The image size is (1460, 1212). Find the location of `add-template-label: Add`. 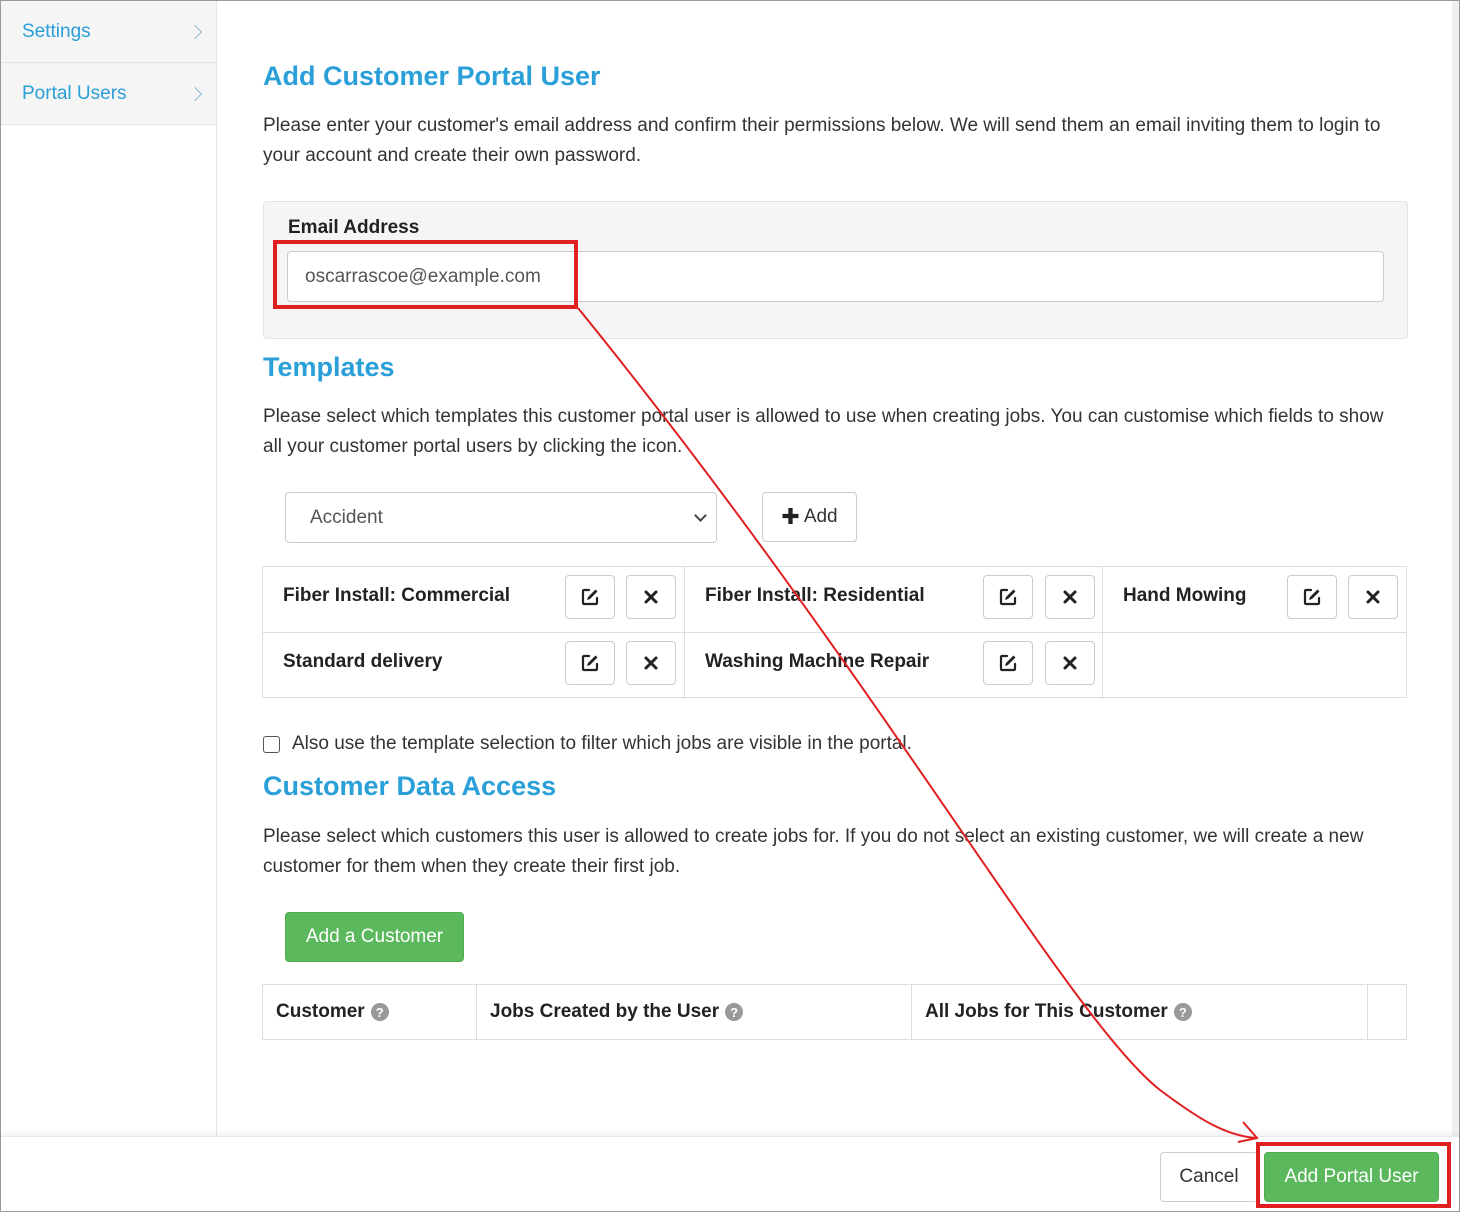

add-template-label: Add is located at coordinates (820, 516).